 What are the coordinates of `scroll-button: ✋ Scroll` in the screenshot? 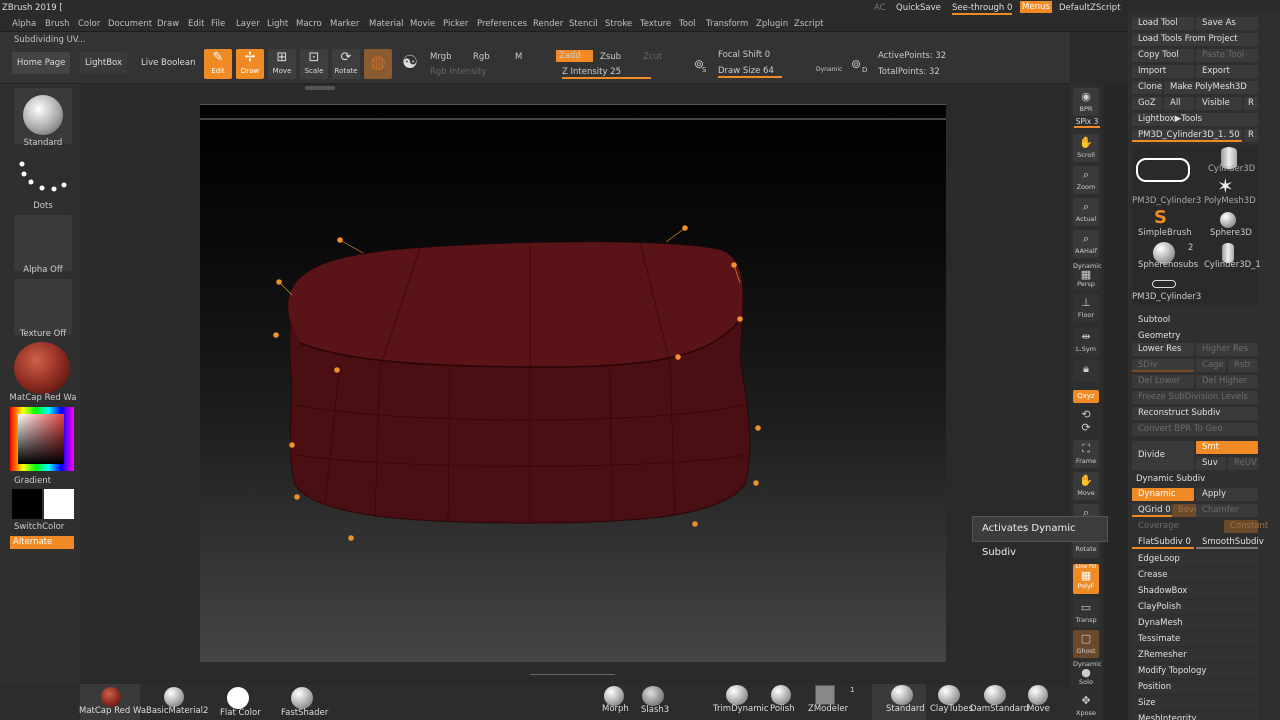 It's located at (1086, 148).